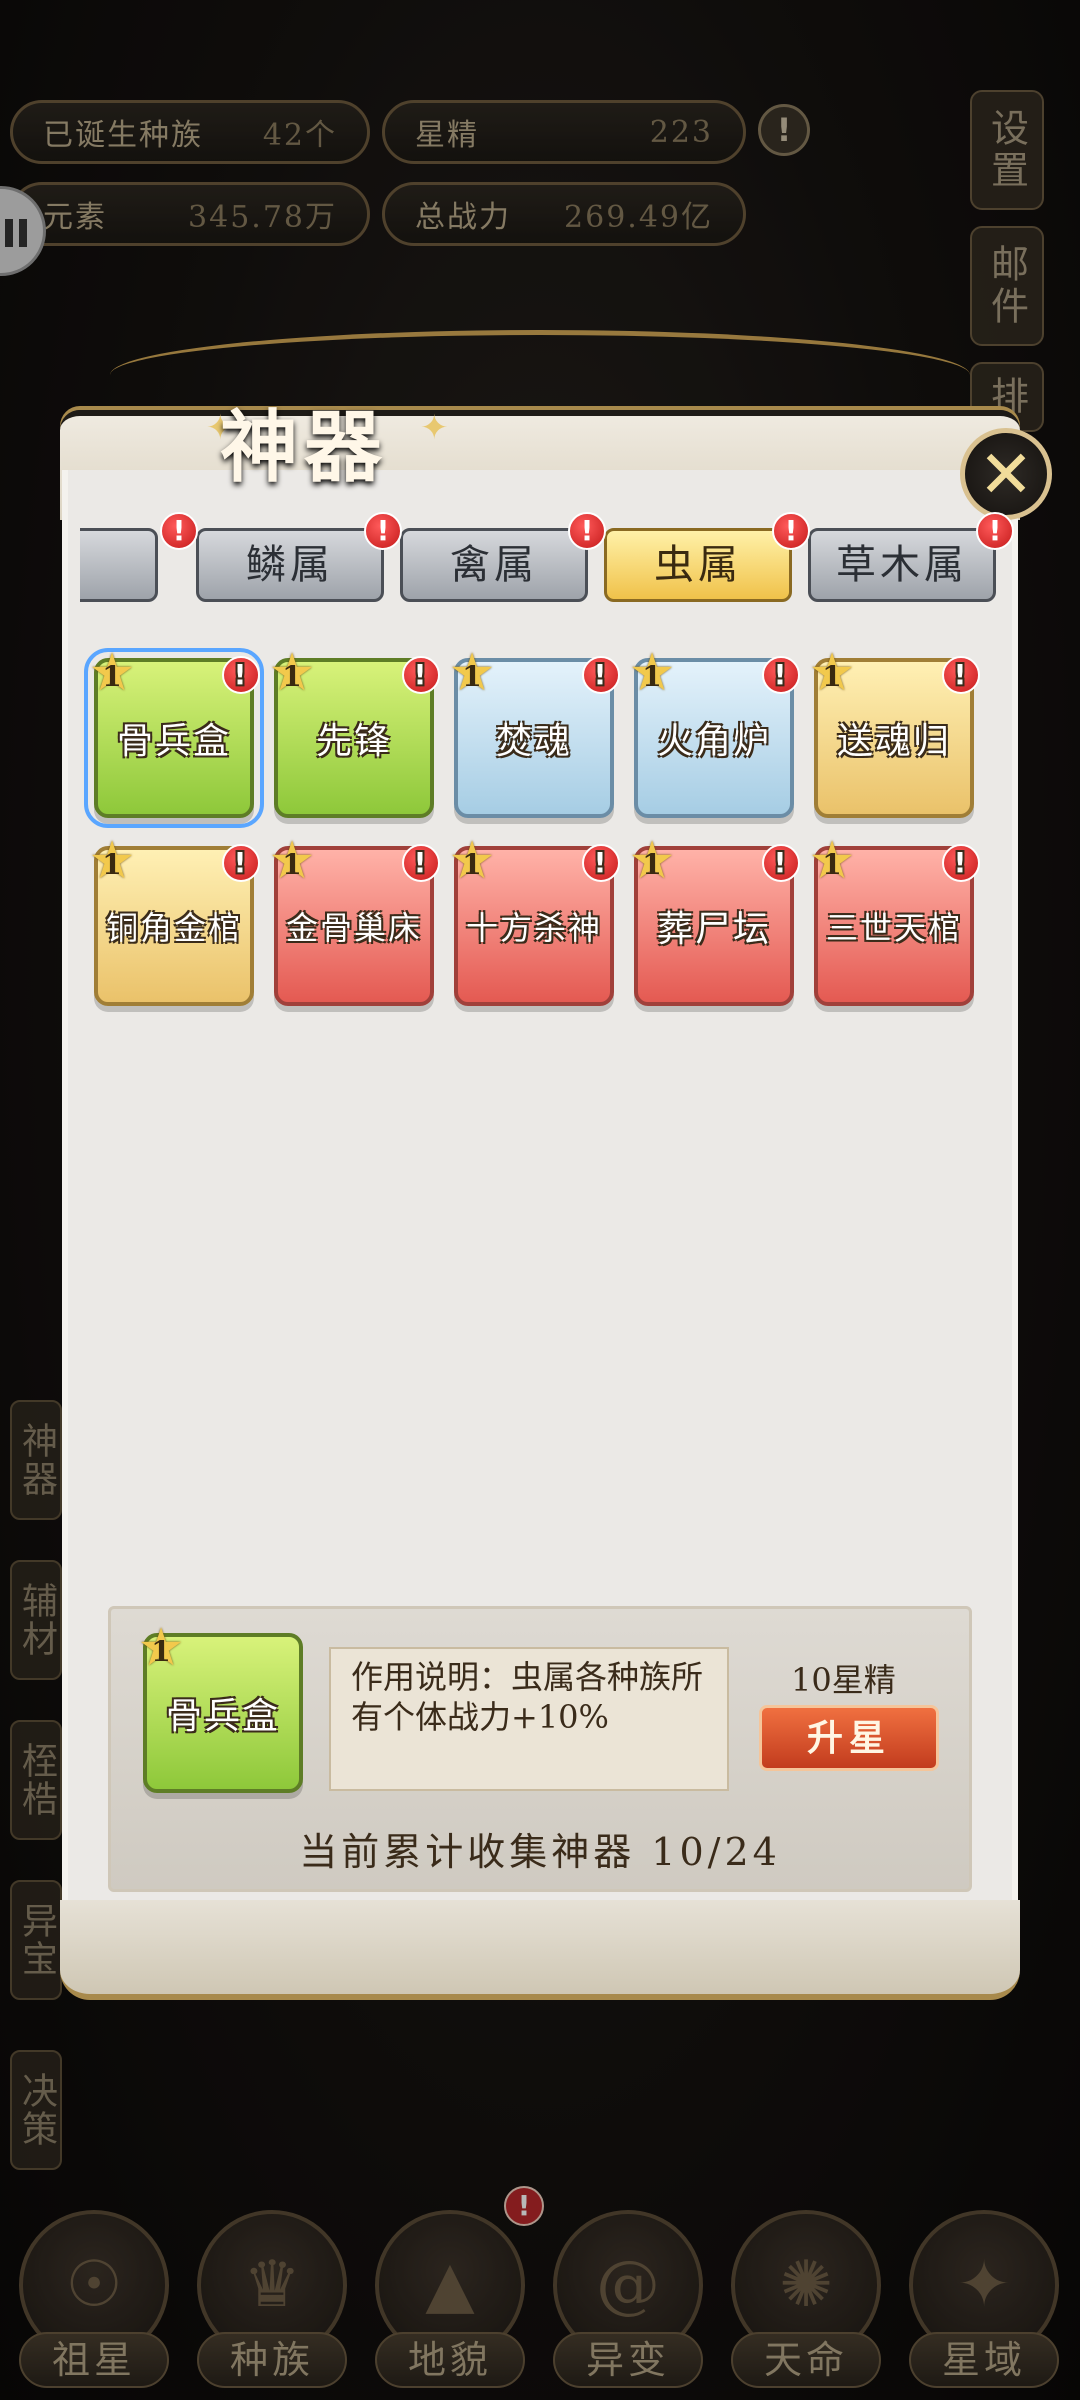  Describe the element at coordinates (119, 565) in the screenshot. I see `tab-prev-partial: 属` at that location.